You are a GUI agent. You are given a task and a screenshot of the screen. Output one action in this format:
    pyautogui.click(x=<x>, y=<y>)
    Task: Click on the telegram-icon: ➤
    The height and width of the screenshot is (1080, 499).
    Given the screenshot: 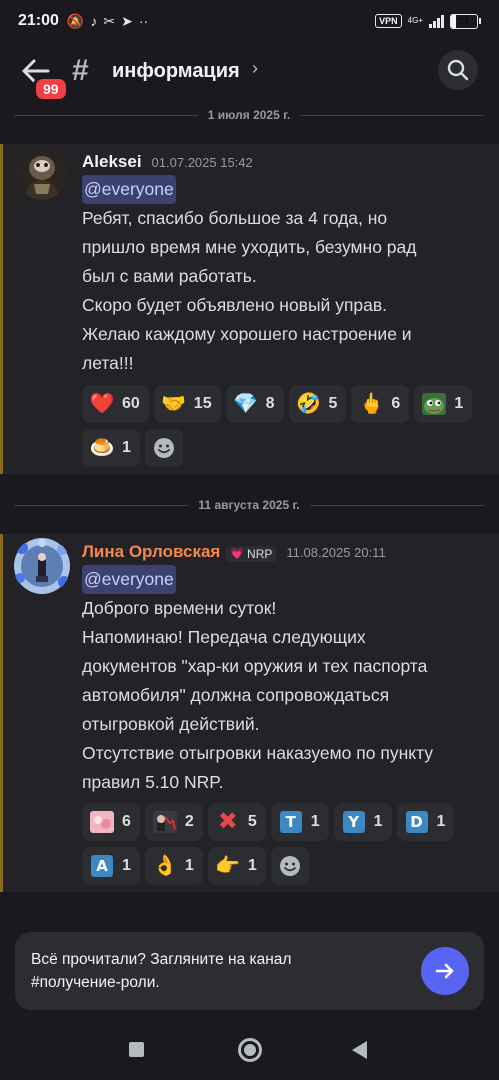 What is the action you would take?
    pyautogui.click(x=127, y=20)
    